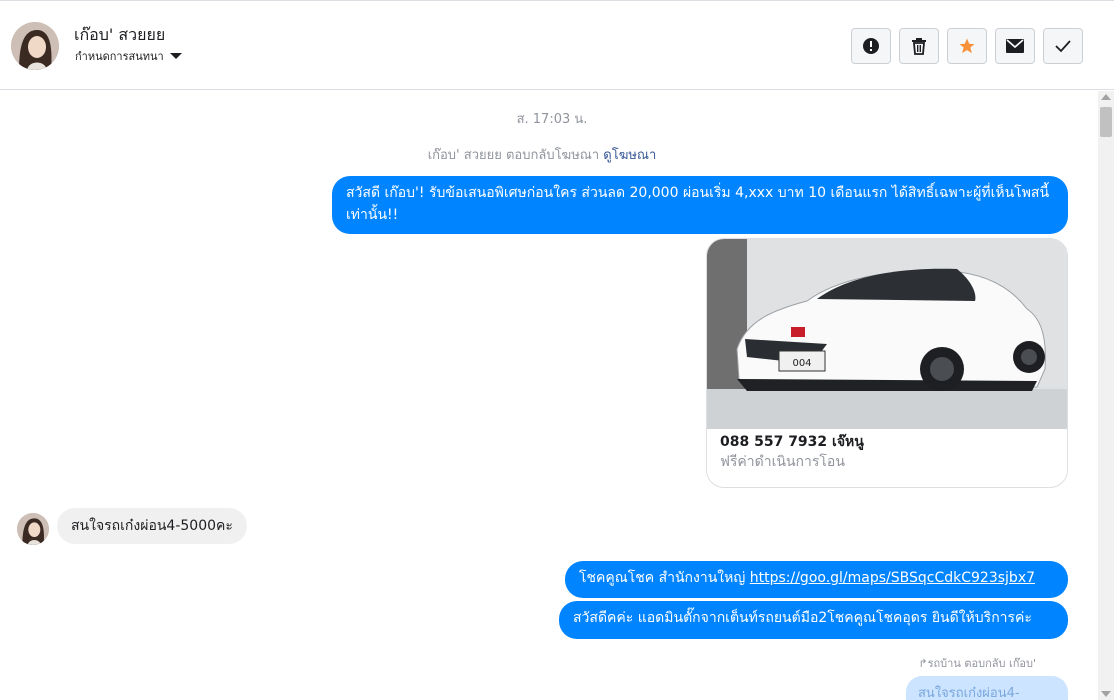  I want to click on star-button, so click(967, 46).